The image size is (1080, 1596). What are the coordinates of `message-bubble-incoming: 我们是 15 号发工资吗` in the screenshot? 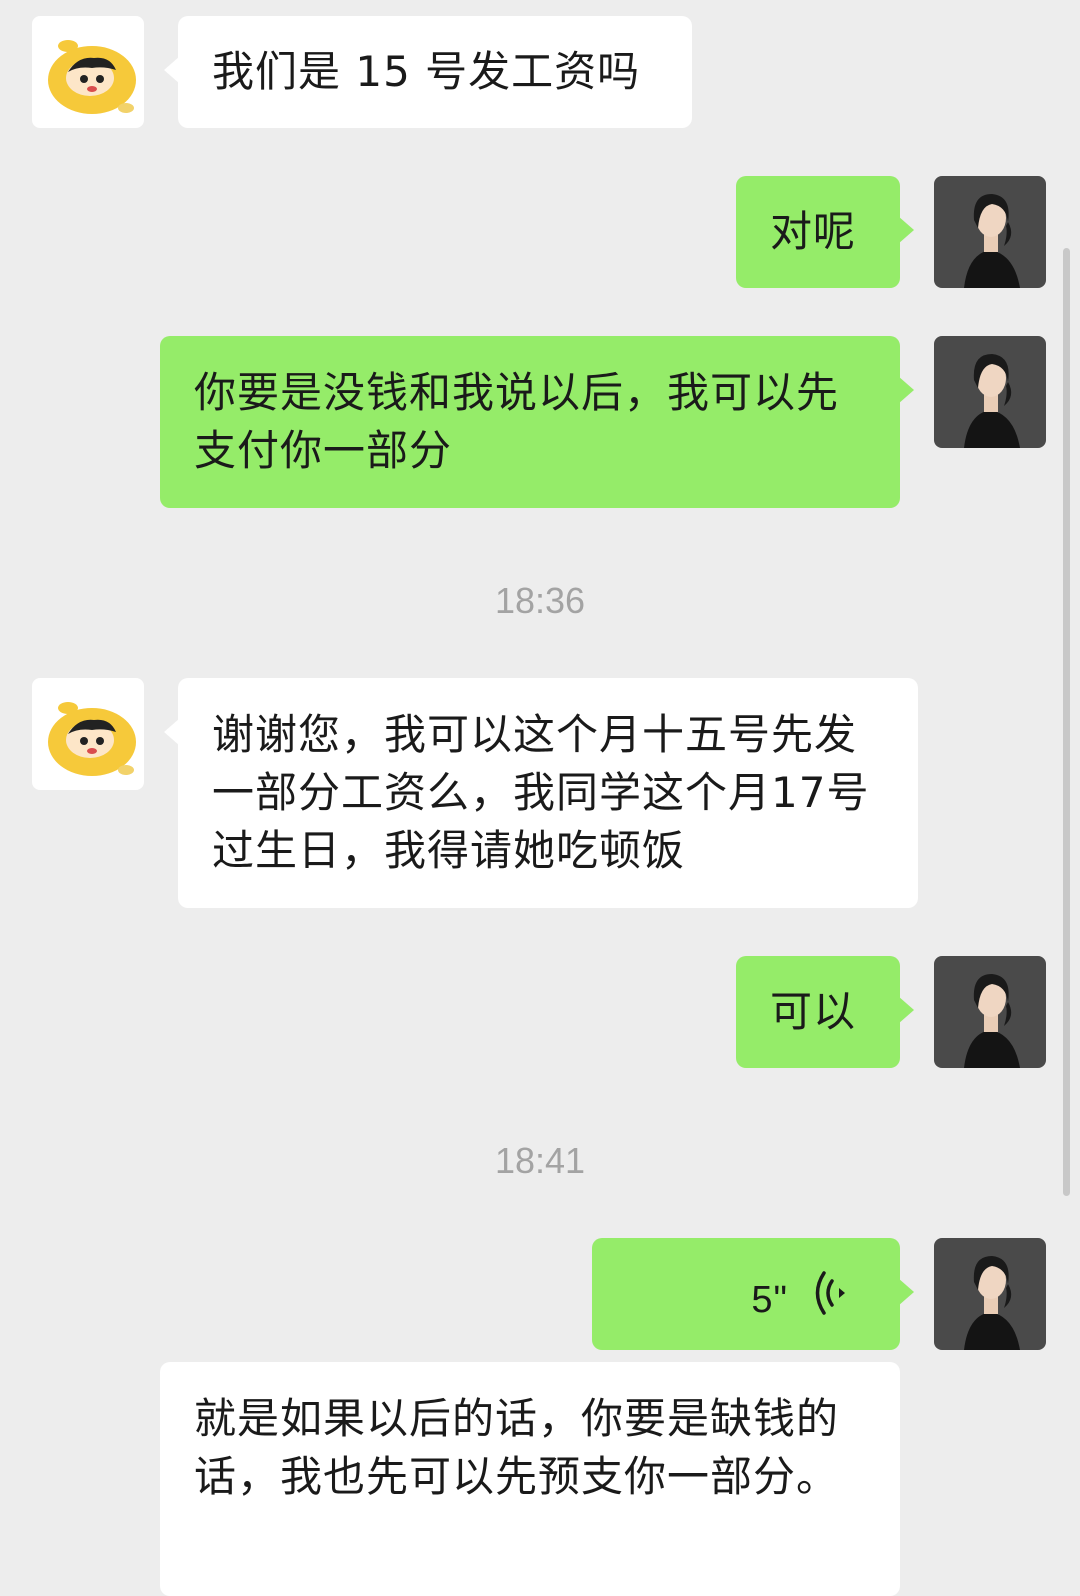 It's located at (428, 72).